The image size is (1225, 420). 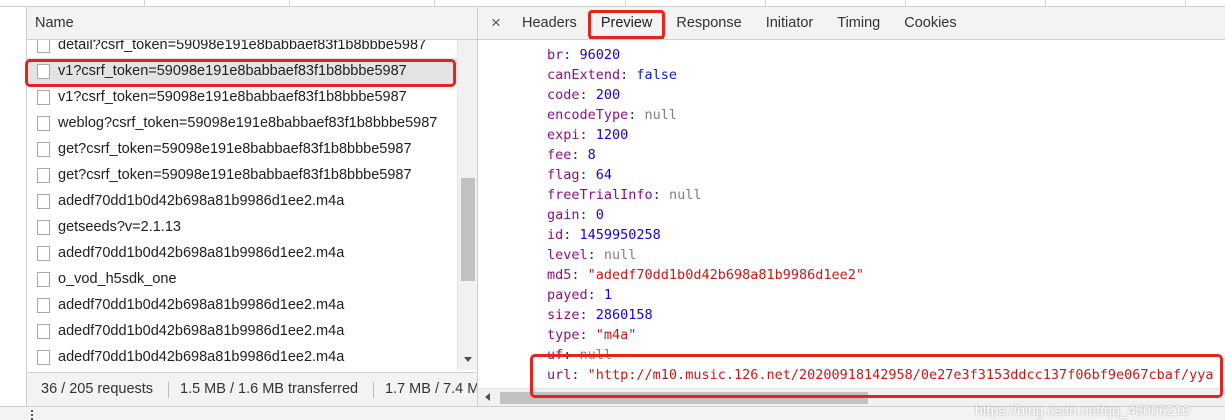 I want to click on property-value: false, so click(x=657, y=75).